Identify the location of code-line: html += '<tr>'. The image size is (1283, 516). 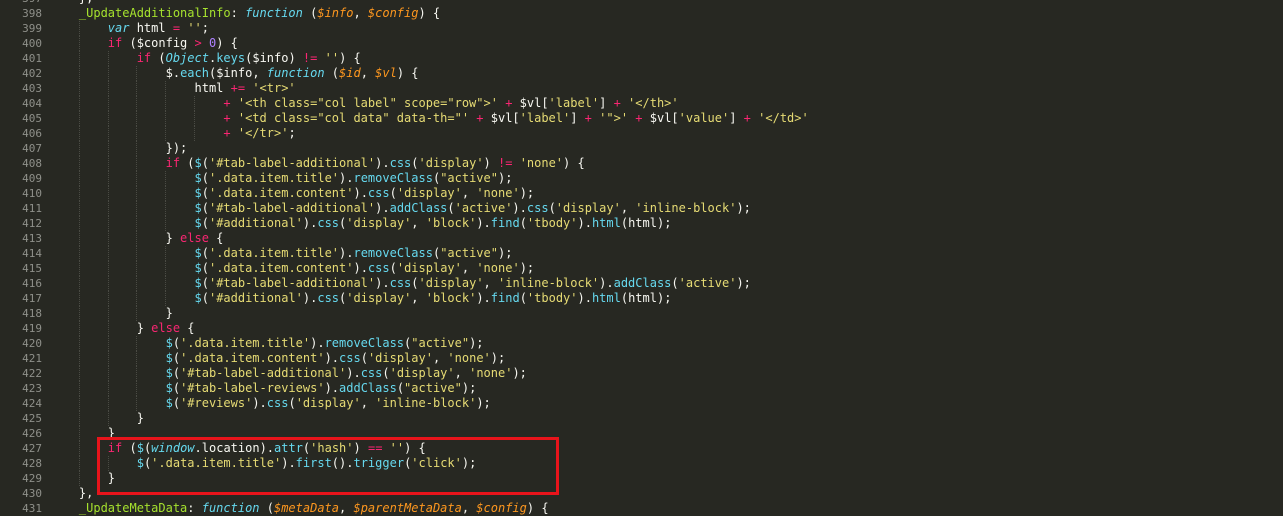
(666, 88).